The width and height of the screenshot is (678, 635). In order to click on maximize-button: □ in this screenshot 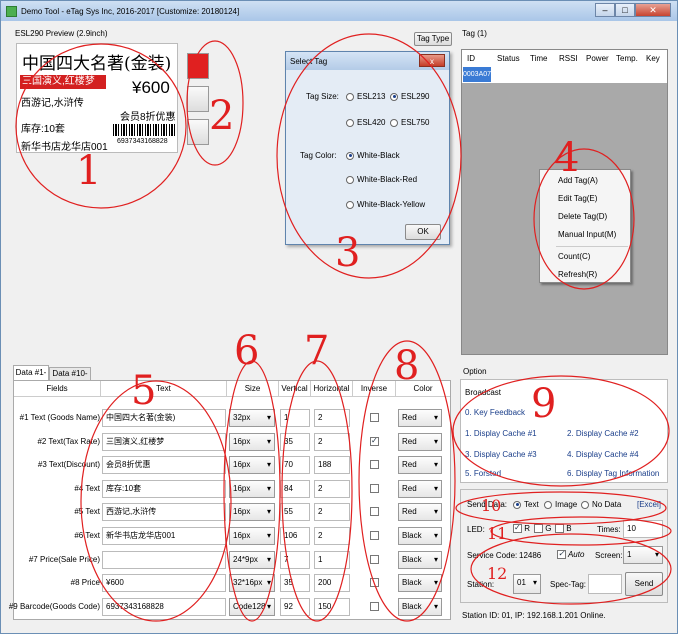, I will do `click(625, 10)`.